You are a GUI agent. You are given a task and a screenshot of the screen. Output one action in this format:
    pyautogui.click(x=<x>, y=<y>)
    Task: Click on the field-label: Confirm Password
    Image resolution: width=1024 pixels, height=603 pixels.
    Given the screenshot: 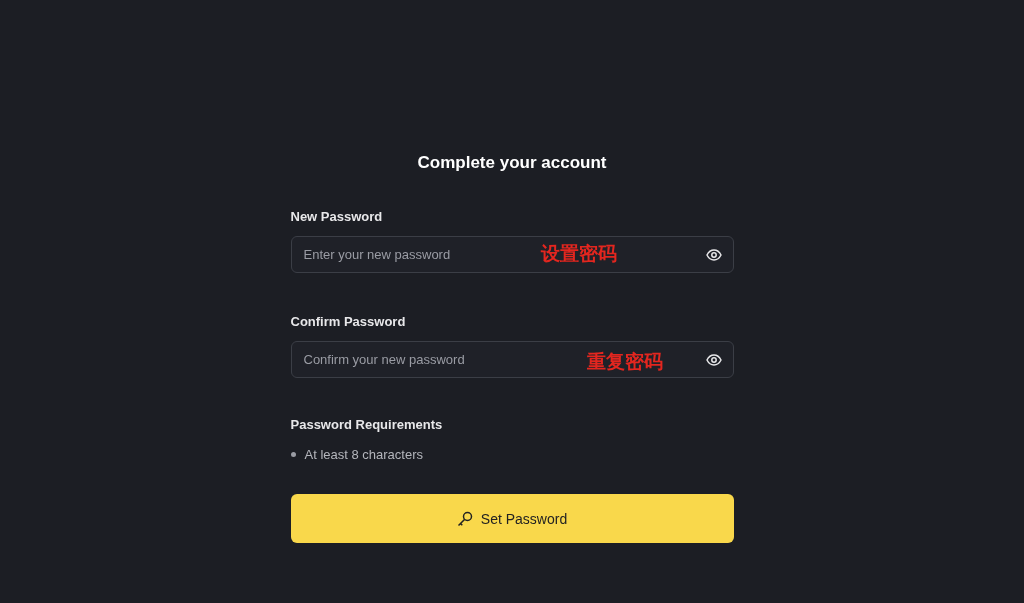 What is the action you would take?
    pyautogui.click(x=348, y=321)
    